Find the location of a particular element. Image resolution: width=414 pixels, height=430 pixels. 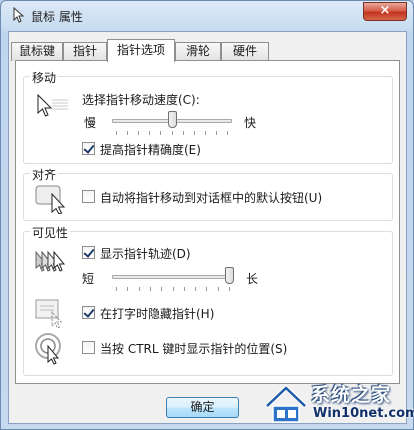

snap-to-label: 自动将指针移动到对话框中的默认按钮(U) is located at coordinates (211, 197).